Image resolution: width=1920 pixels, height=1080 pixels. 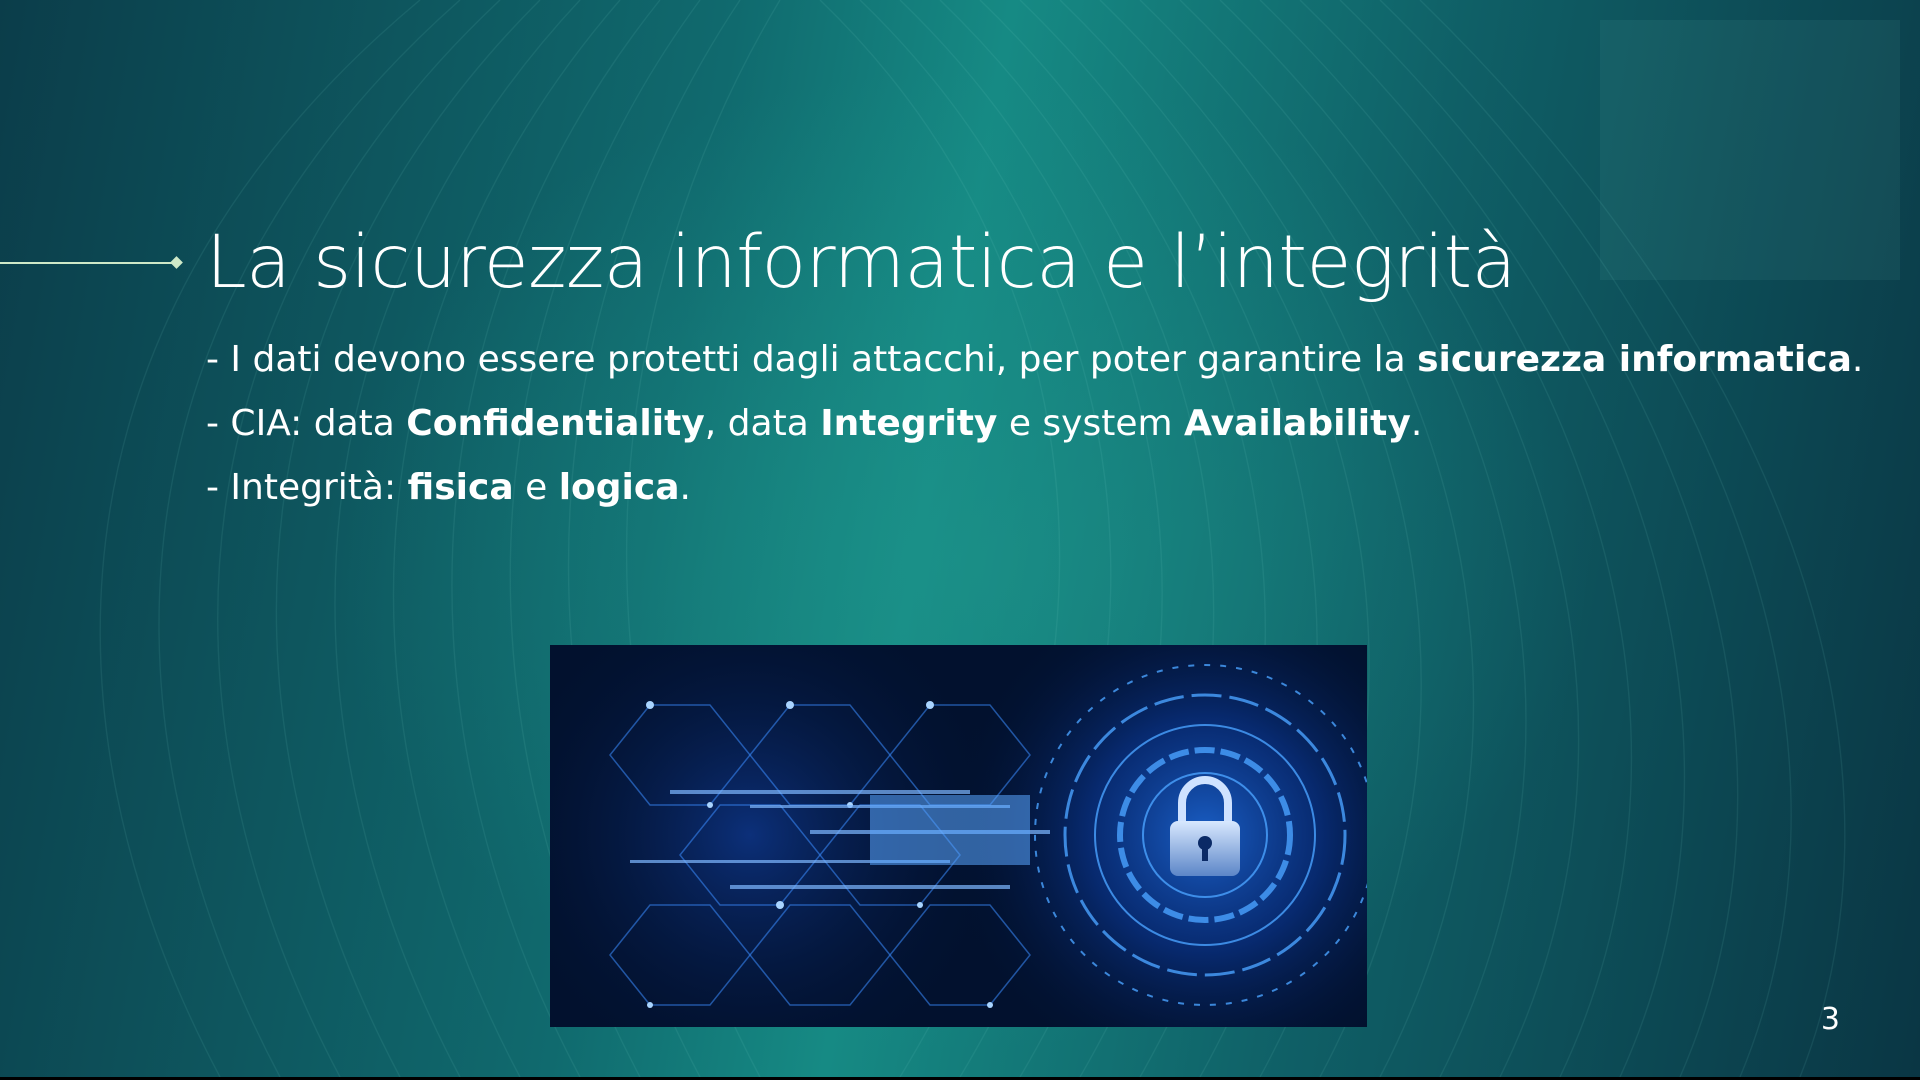 I want to click on slide-page-number: 3, so click(x=1830, y=1019).